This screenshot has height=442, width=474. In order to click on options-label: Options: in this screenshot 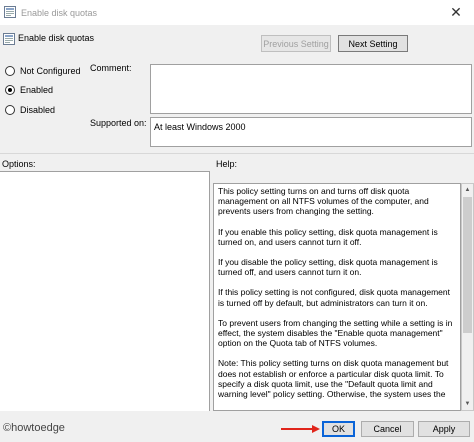, I will do `click(19, 164)`.